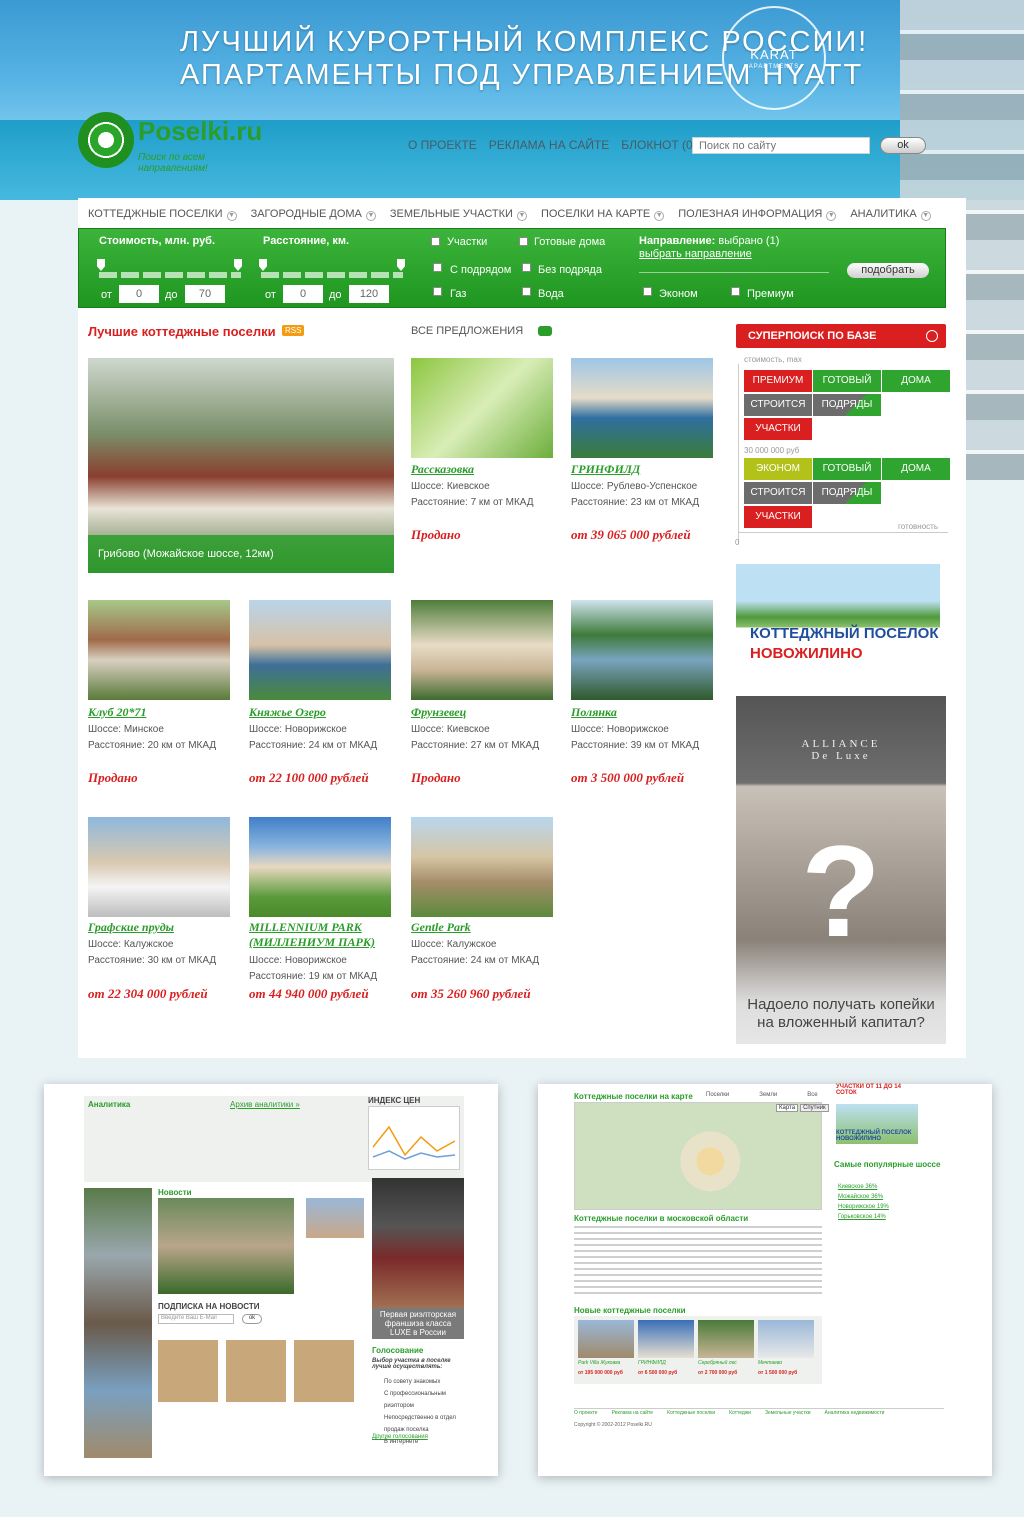 The image size is (1024, 1517). I want to click on distance-slider-min-handle, so click(263, 265).